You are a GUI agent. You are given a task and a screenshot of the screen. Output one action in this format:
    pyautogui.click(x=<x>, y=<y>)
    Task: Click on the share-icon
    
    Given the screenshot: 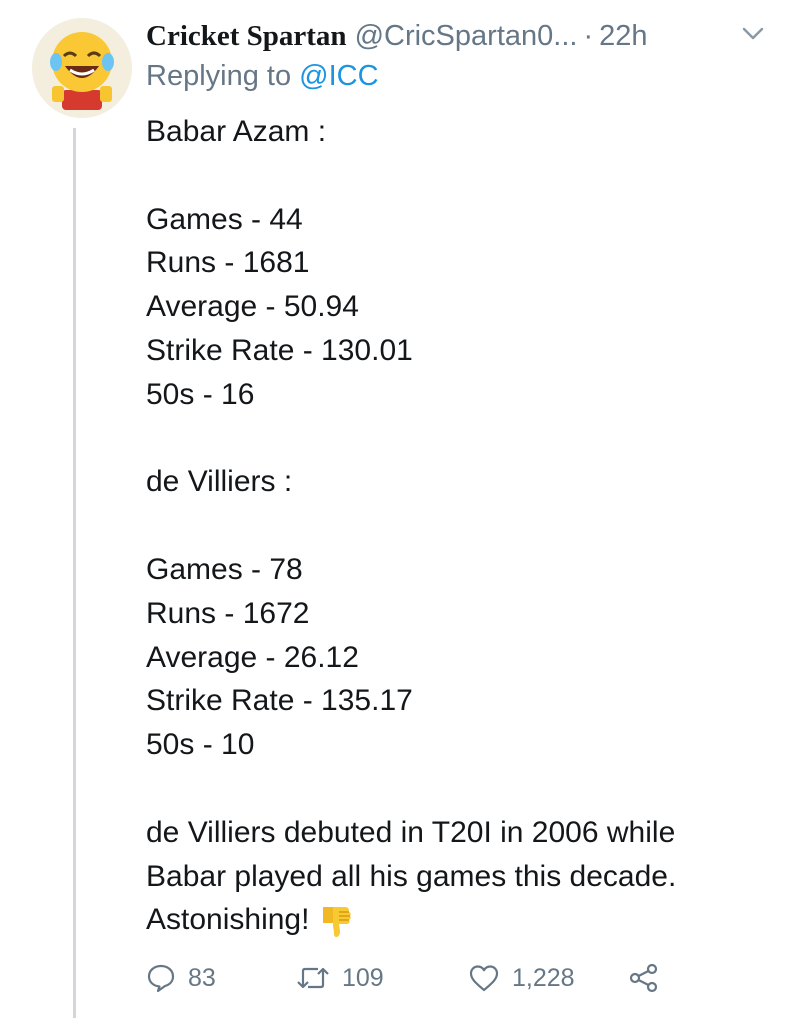 What is the action you would take?
    pyautogui.click(x=643, y=978)
    